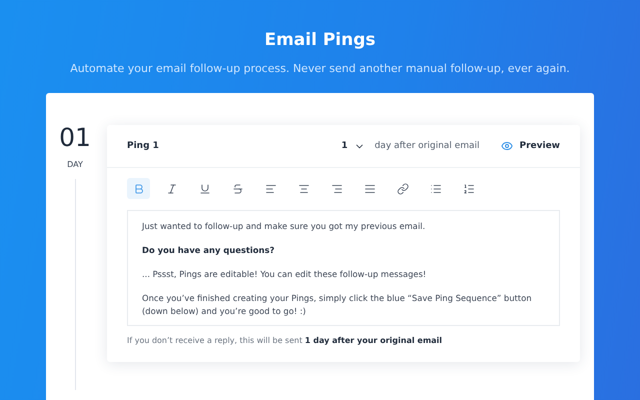 The width and height of the screenshot is (640, 400). What do you see at coordinates (370, 188) in the screenshot?
I see `justify-icon` at bounding box center [370, 188].